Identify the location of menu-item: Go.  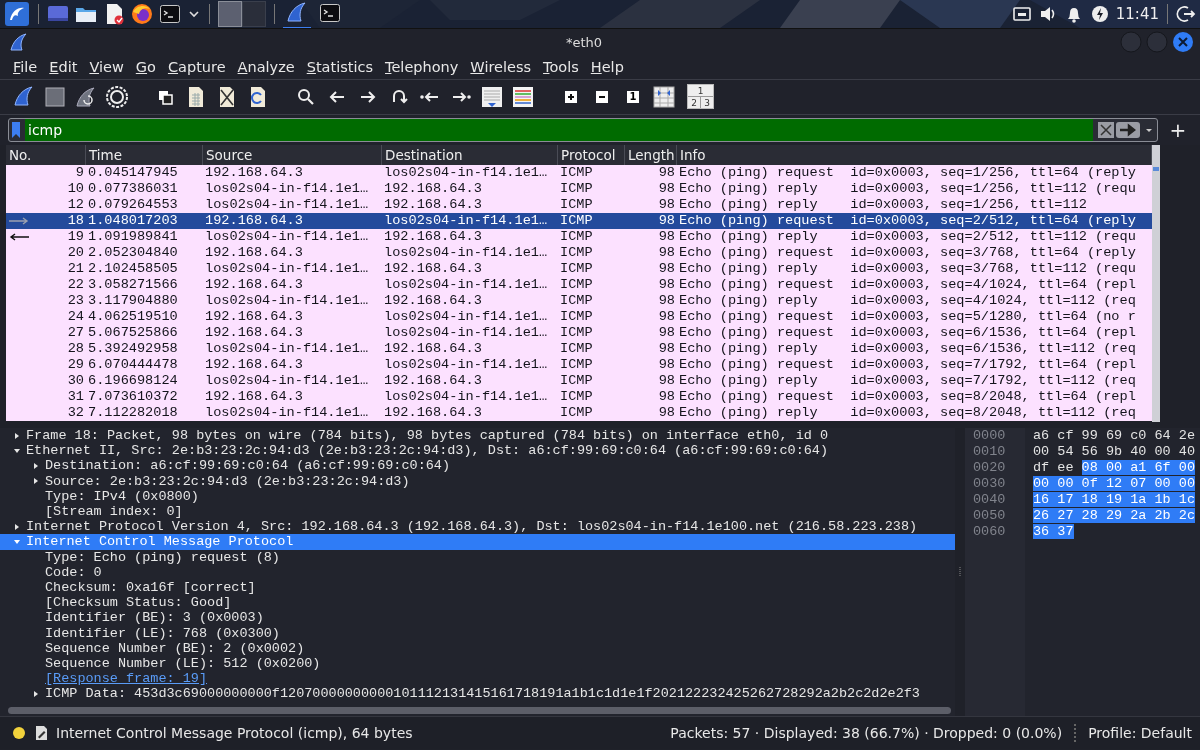
(145, 67).